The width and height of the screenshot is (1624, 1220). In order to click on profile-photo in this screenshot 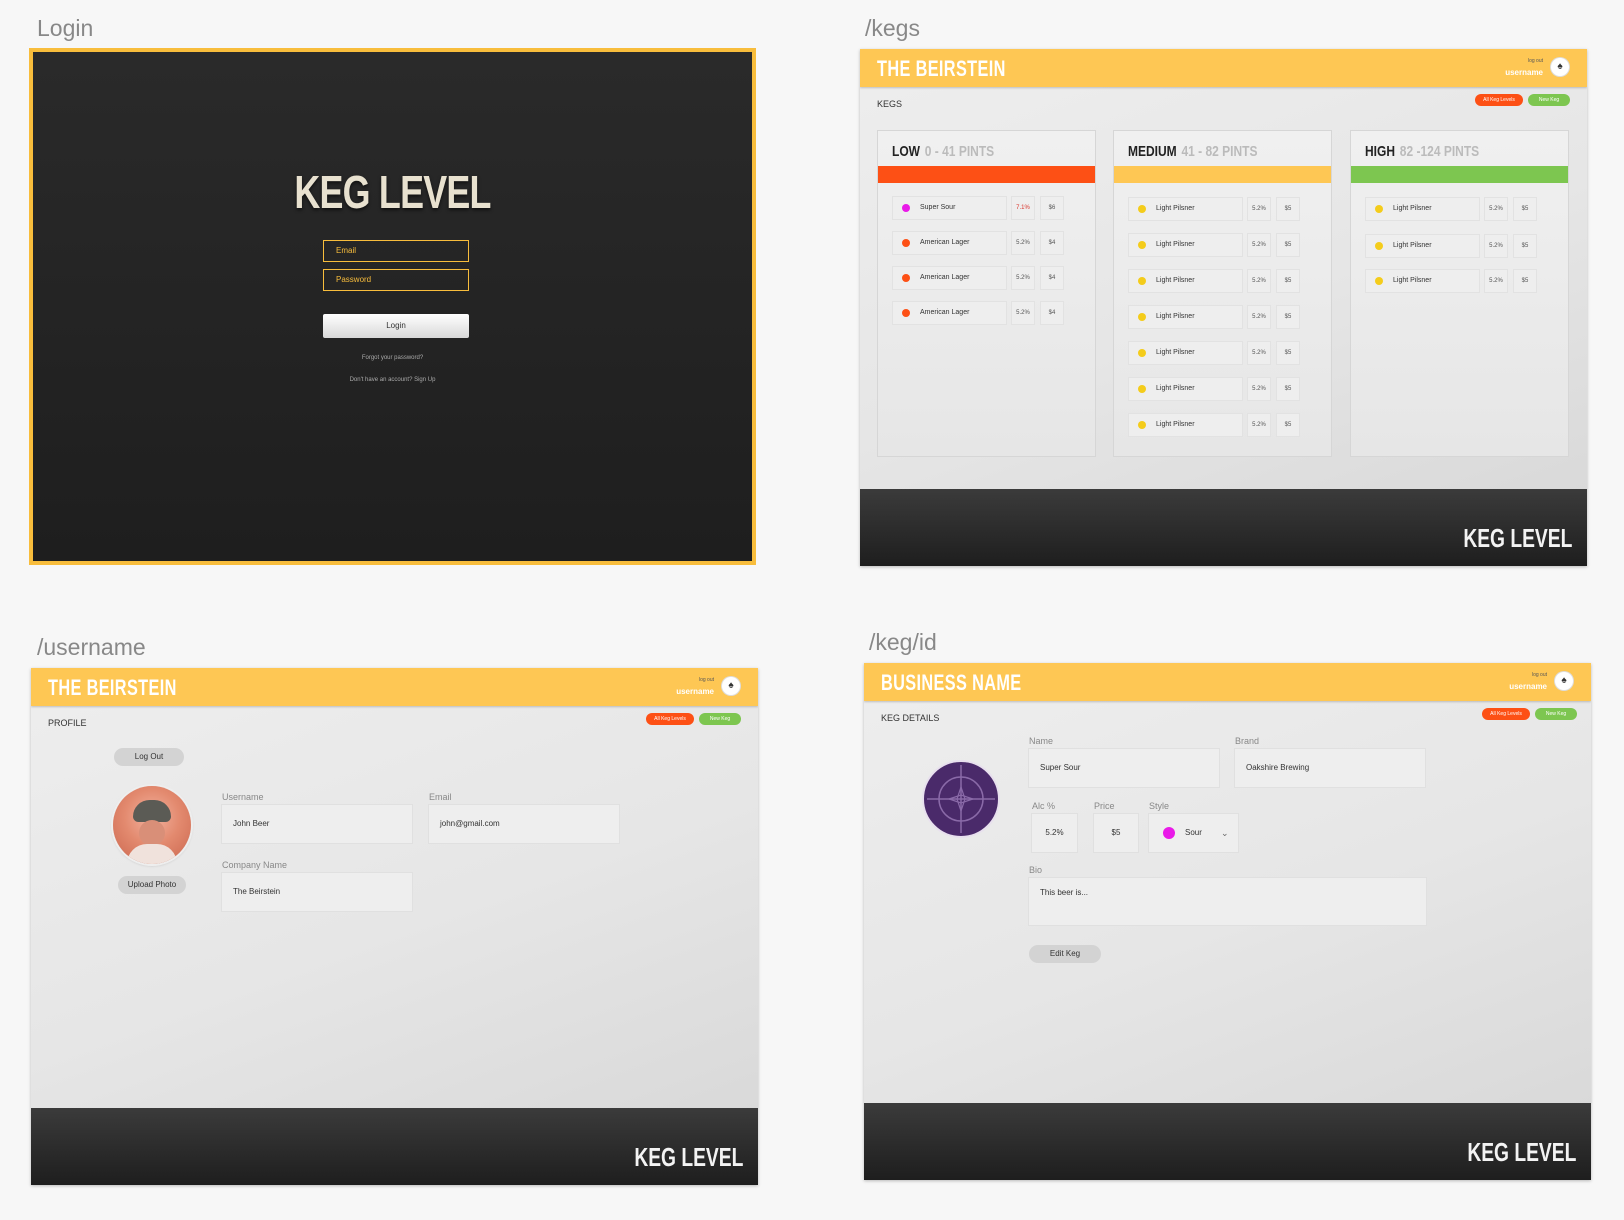, I will do `click(152, 825)`.